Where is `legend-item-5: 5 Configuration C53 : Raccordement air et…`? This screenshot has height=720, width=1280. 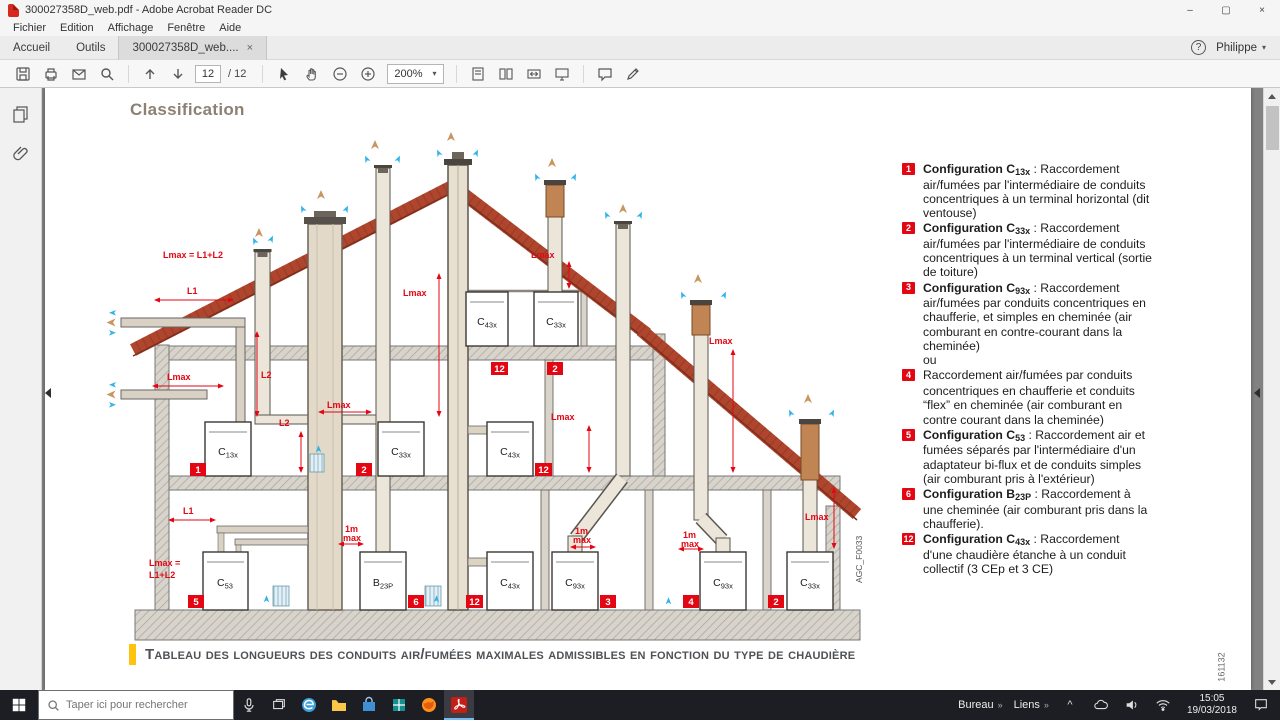
legend-item-5: 5 Configuration C53 : Raccordement air et… is located at coordinates (1027, 457).